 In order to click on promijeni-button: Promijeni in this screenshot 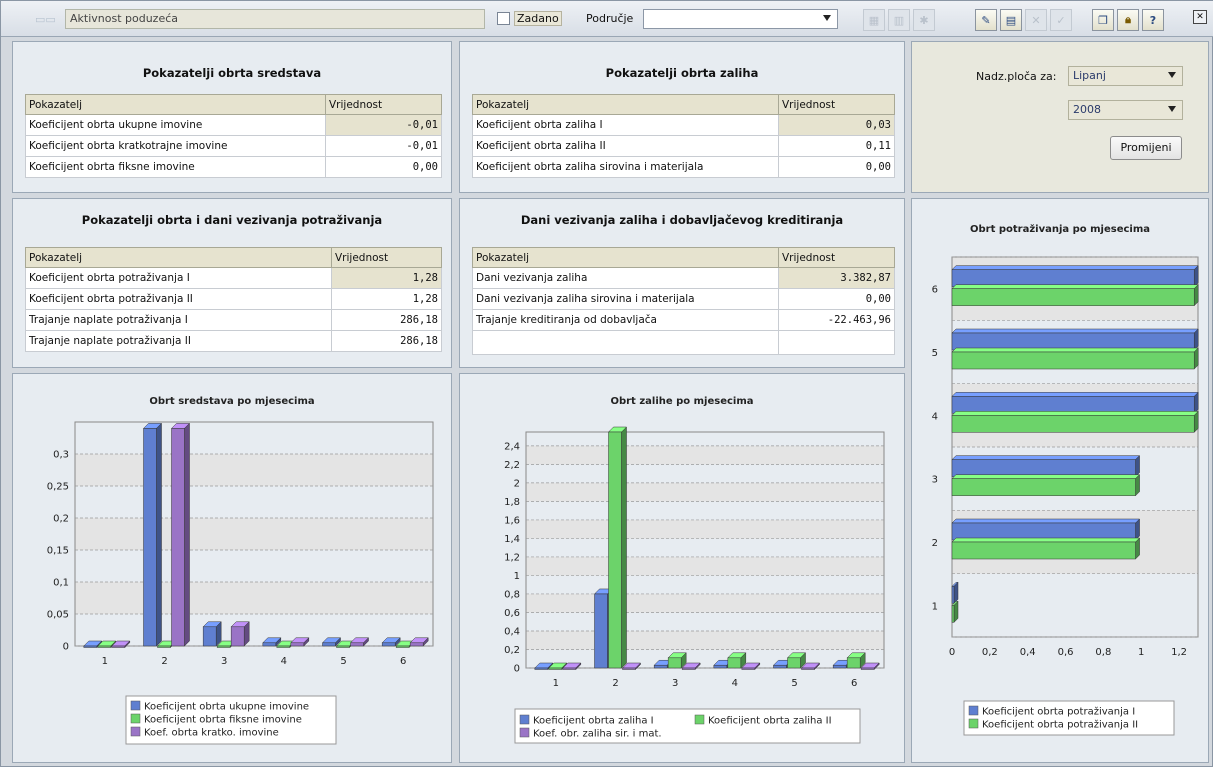, I will do `click(1146, 148)`.